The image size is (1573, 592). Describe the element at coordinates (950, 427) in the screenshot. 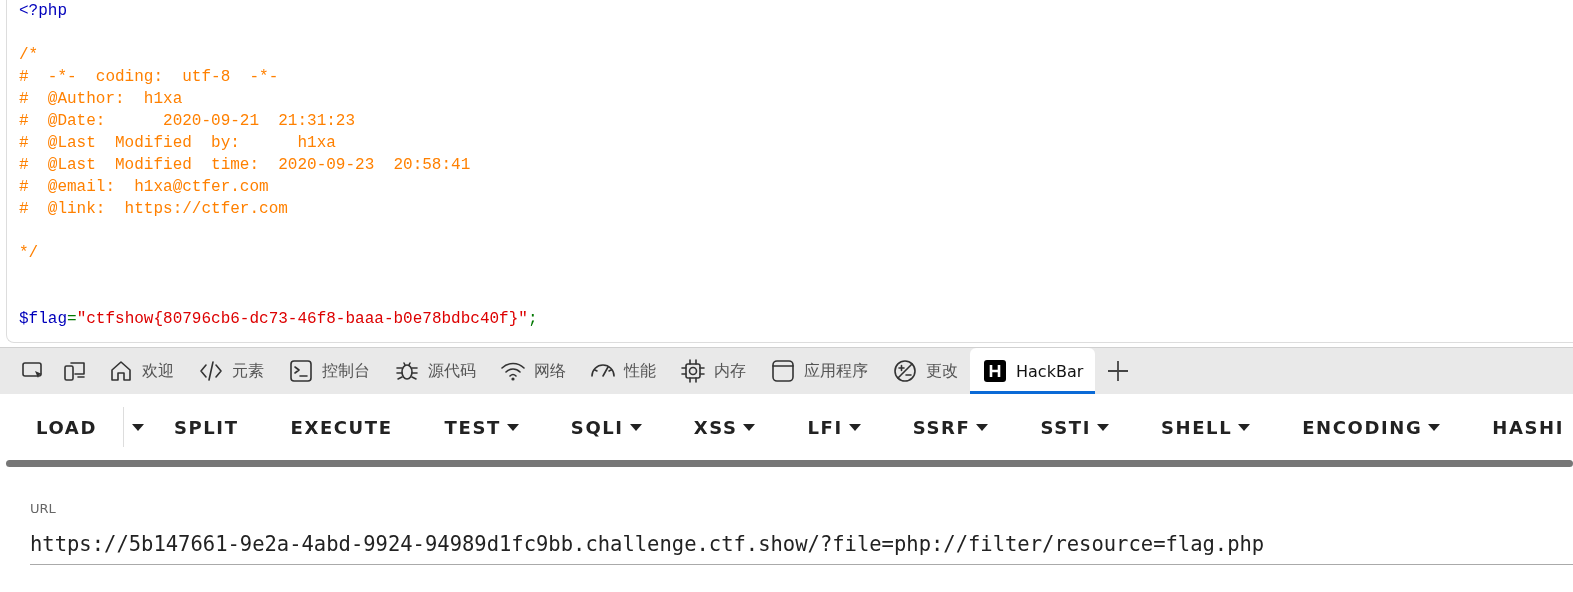

I see `menu-button: SSRF` at that location.